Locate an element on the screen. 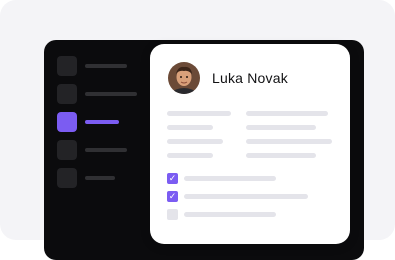  avatar-icon is located at coordinates (184, 78).